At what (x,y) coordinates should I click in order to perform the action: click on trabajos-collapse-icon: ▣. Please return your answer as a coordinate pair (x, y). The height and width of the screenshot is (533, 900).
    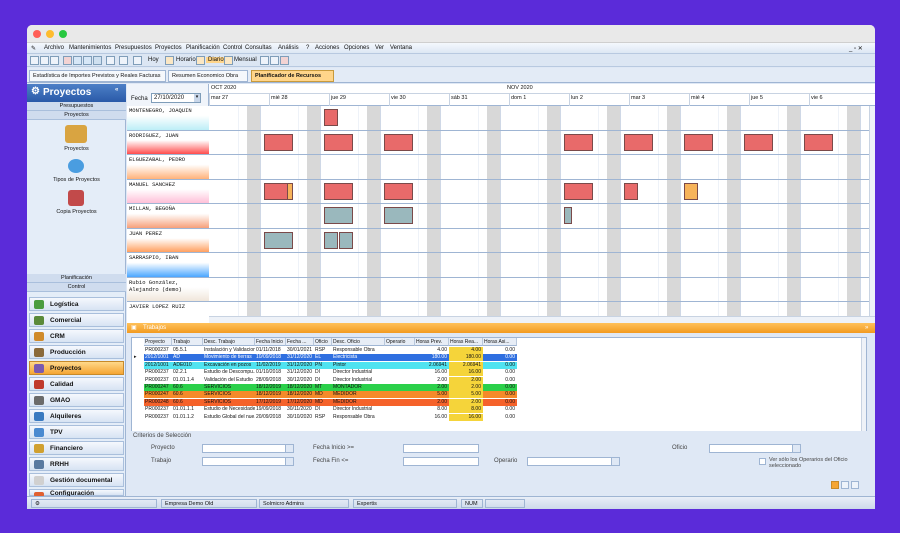
    Looking at the image, I should click on (134, 328).